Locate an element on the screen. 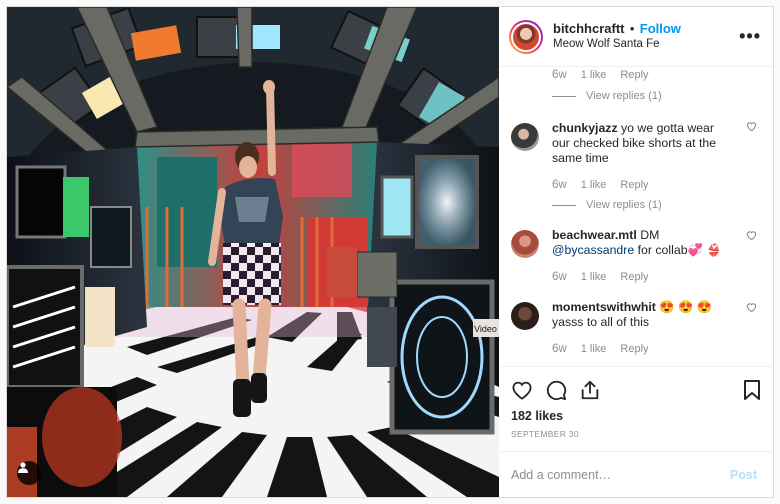 This screenshot has height=504, width=780. commenter-username: momentswithwhit is located at coordinates (604, 307).